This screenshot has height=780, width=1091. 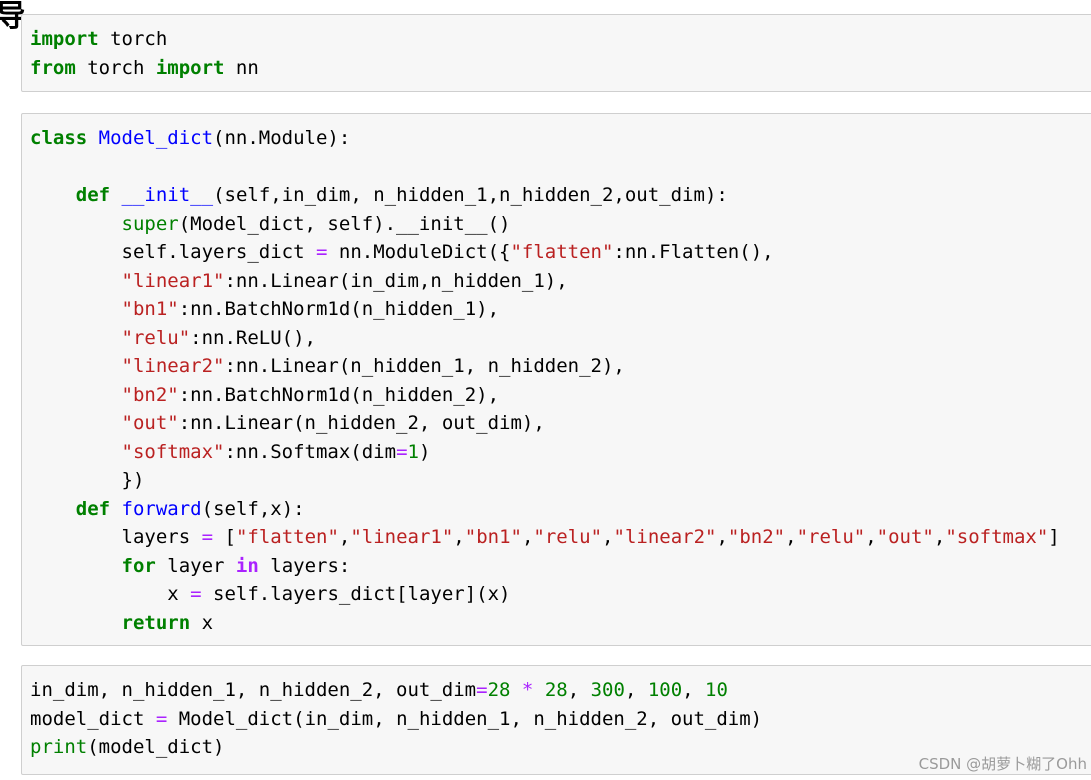 What do you see at coordinates (304, 565) in the screenshot?
I see `code-token: layers:` at bounding box center [304, 565].